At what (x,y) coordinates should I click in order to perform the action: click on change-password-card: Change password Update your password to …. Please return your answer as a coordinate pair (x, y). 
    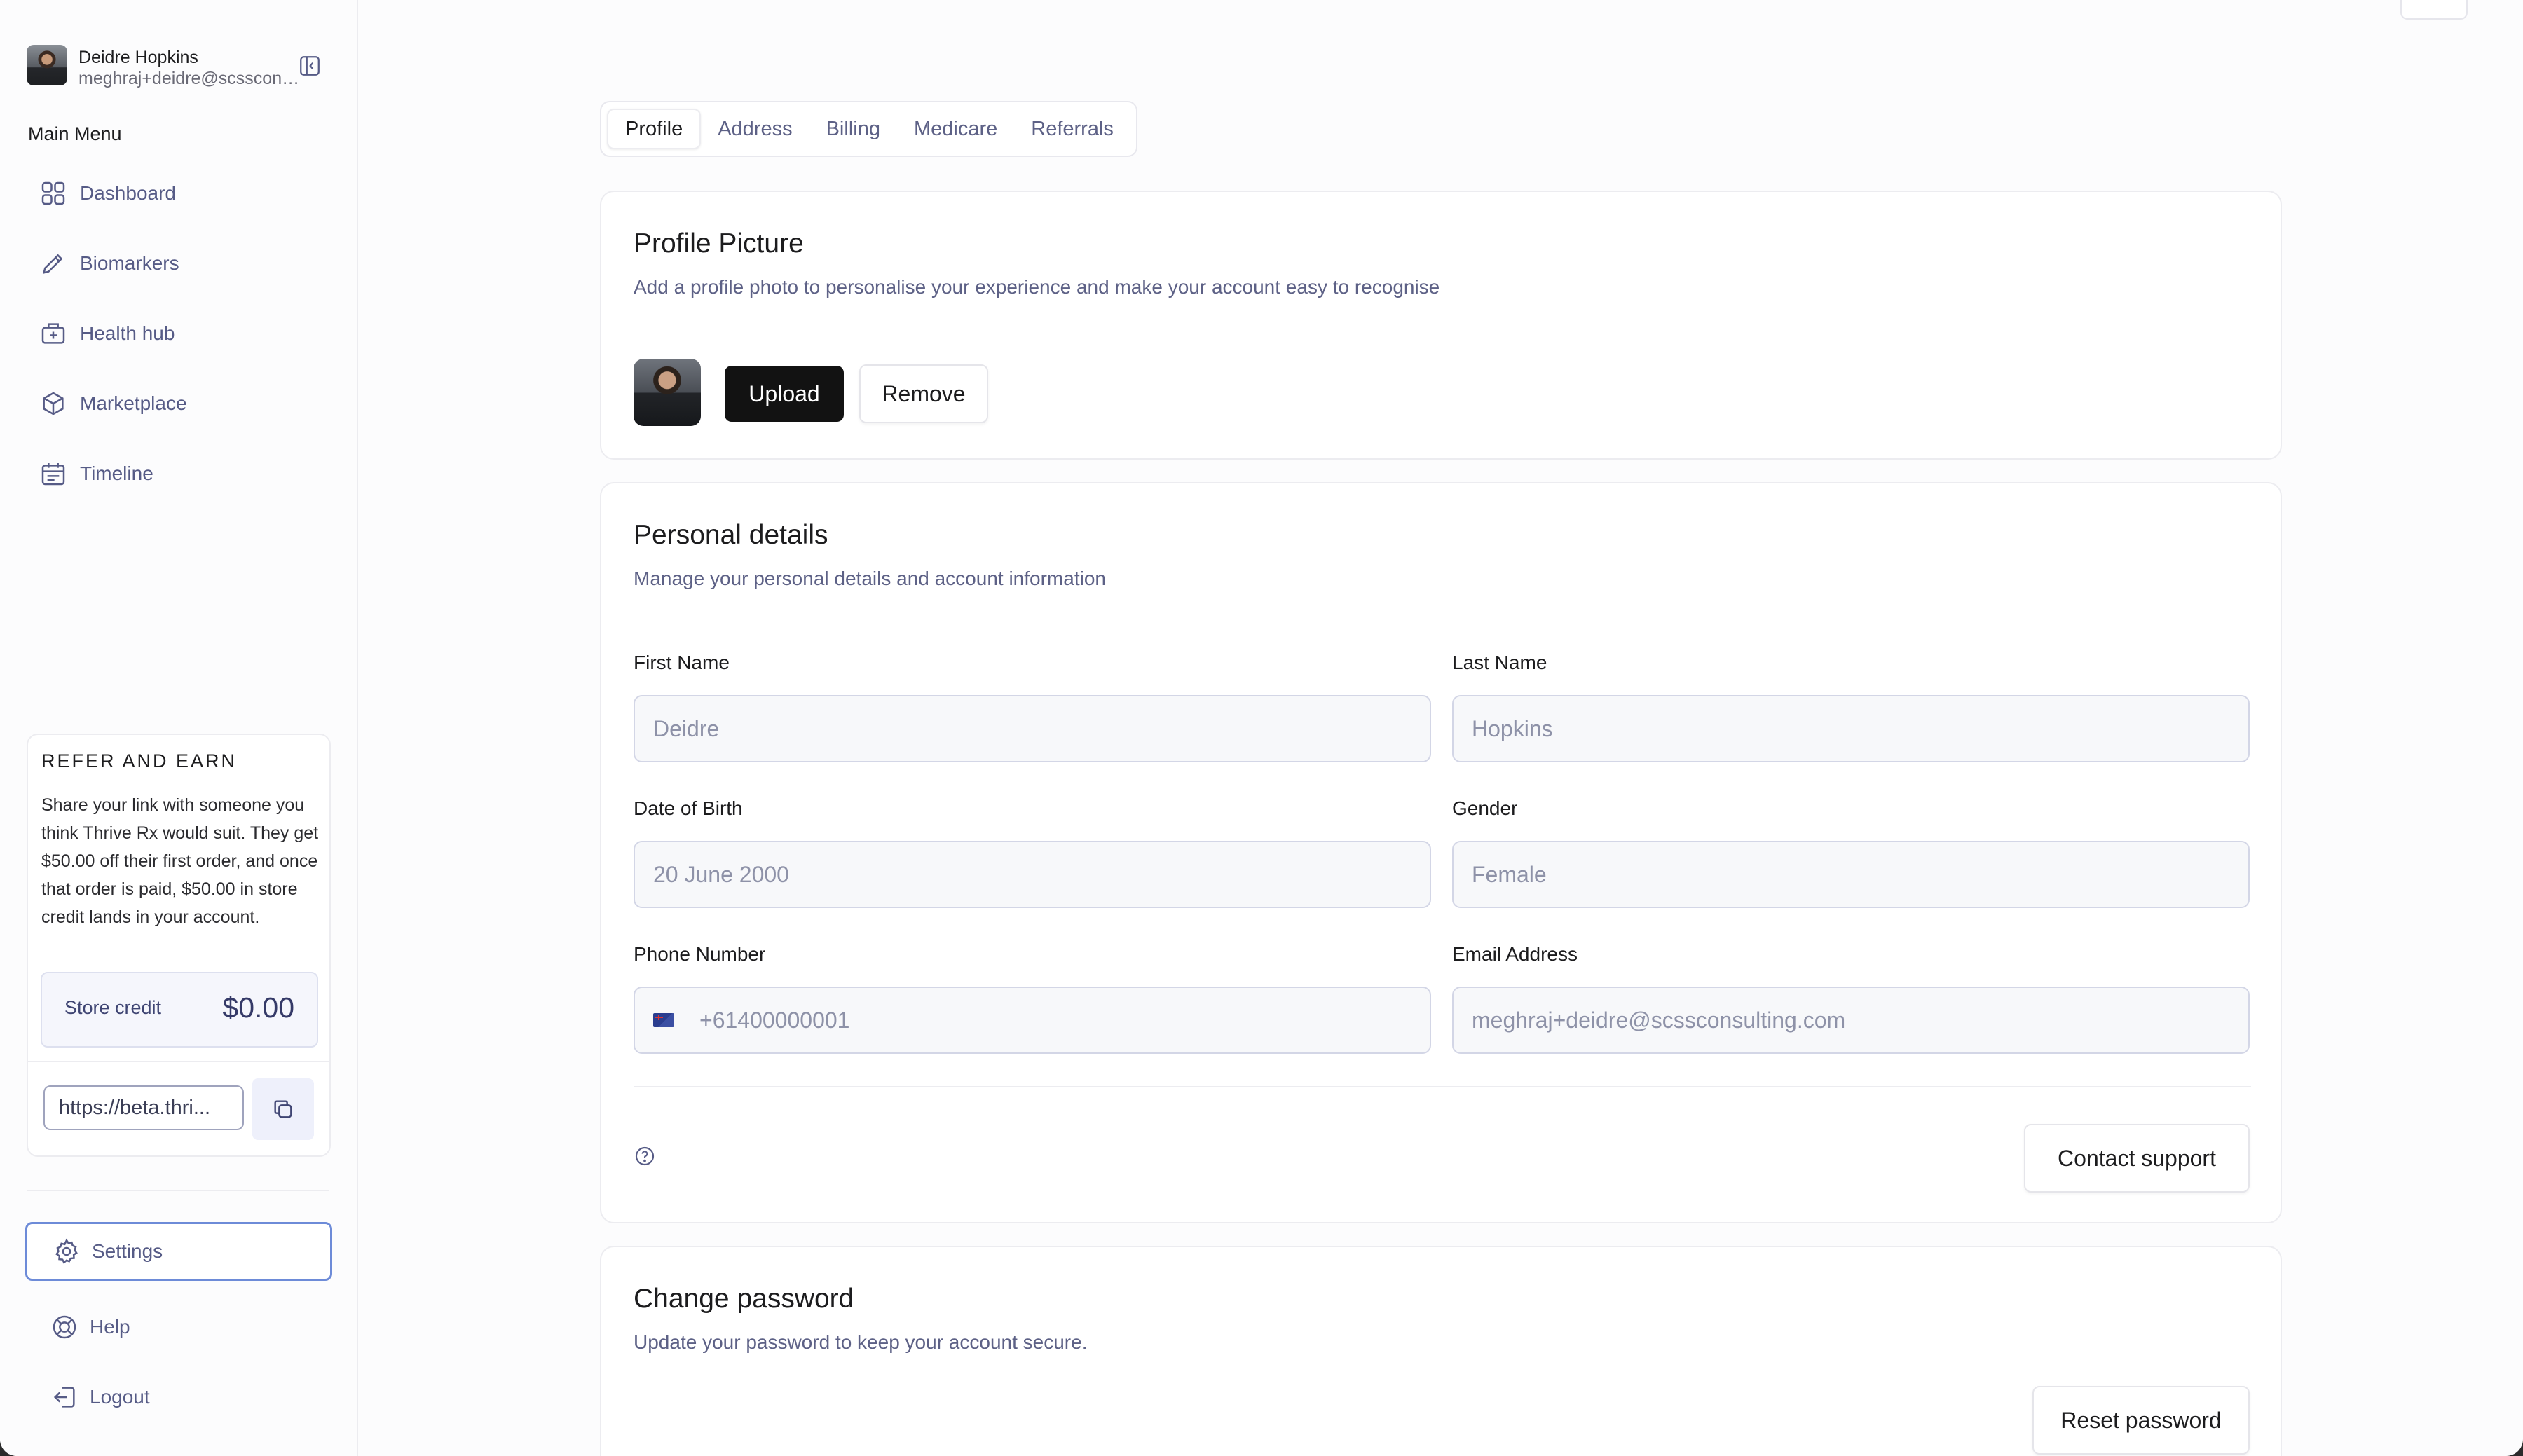
    Looking at the image, I should click on (1441, 1351).